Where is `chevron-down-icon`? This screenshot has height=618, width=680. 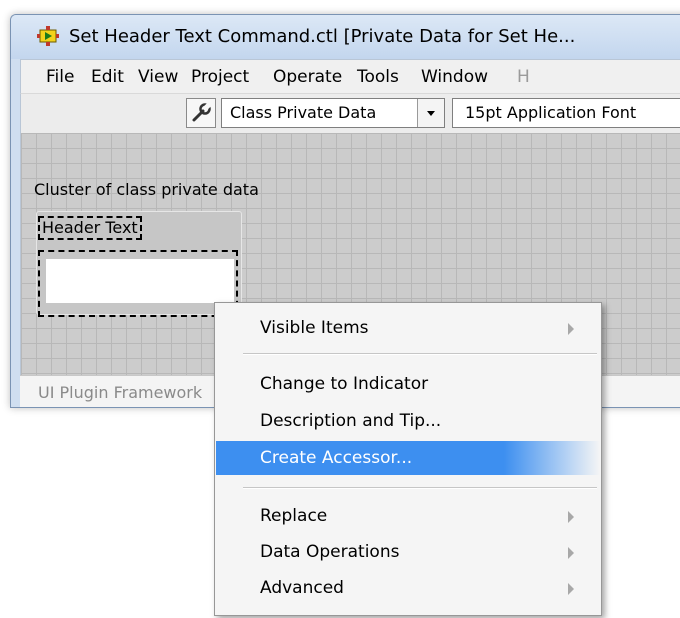 chevron-down-icon is located at coordinates (431, 113).